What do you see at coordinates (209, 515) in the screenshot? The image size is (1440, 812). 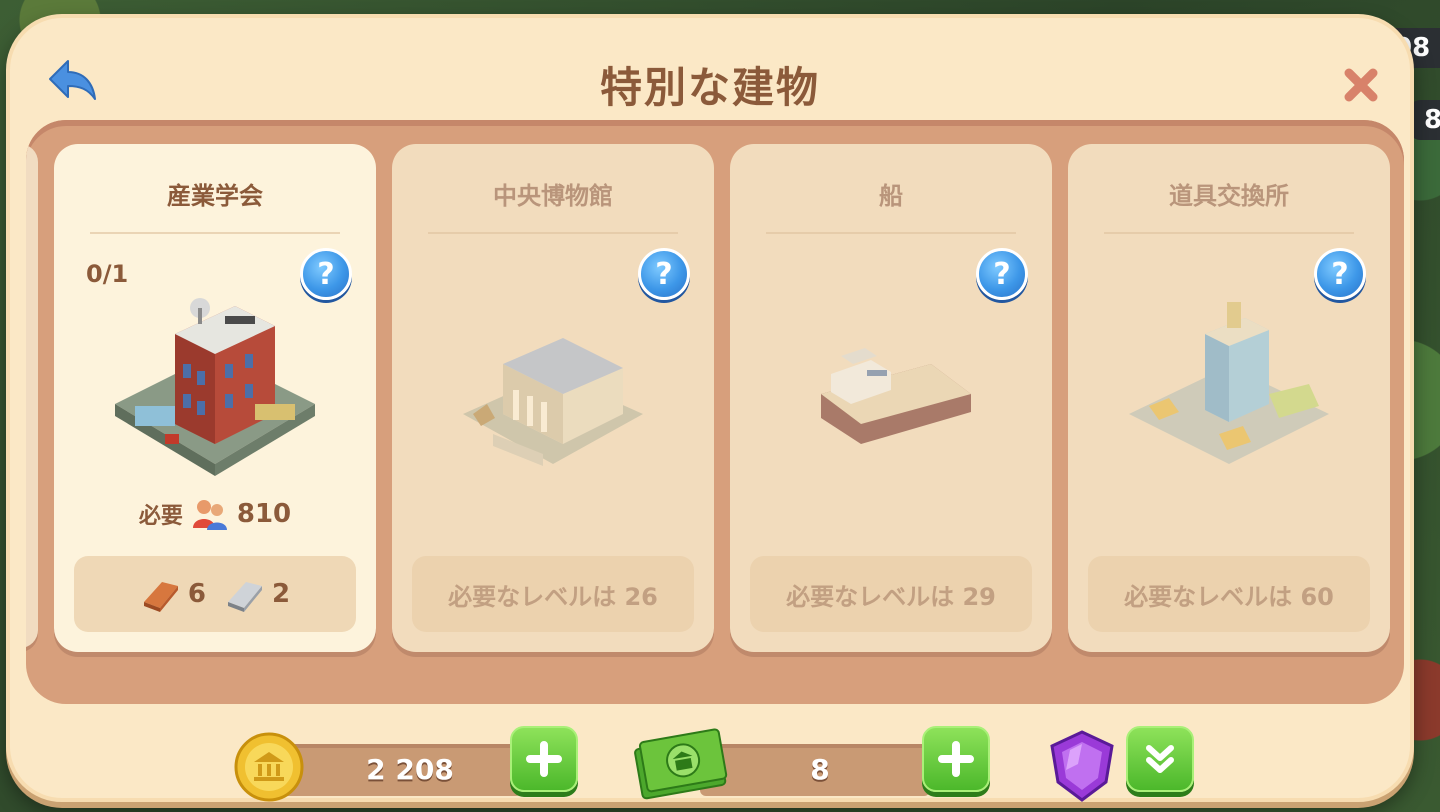 I see `population-icon` at bounding box center [209, 515].